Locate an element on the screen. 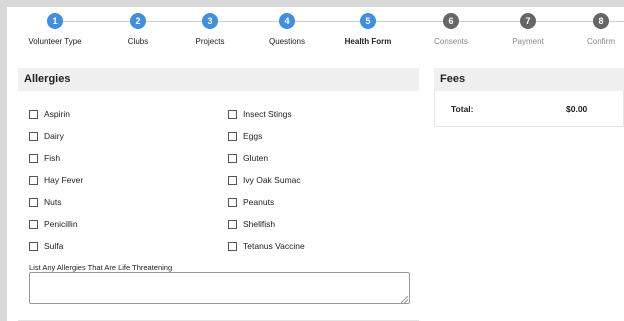 The height and width of the screenshot is (321, 624). checkbox-label: Sulfa is located at coordinates (54, 246).